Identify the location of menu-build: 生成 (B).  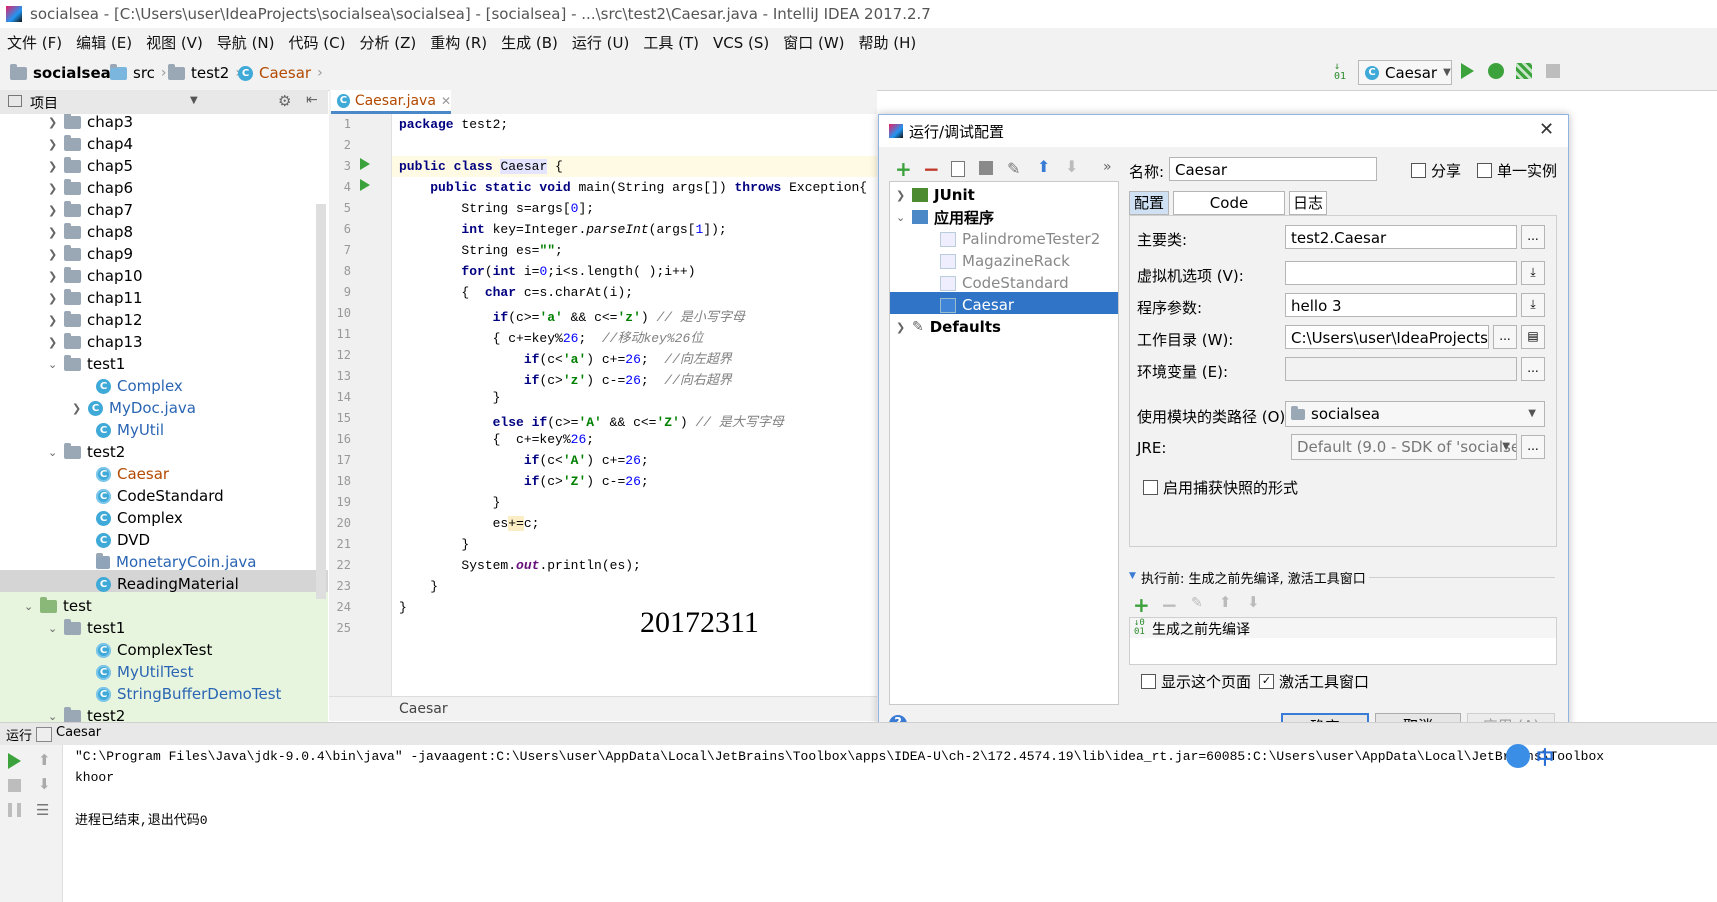
(529, 40).